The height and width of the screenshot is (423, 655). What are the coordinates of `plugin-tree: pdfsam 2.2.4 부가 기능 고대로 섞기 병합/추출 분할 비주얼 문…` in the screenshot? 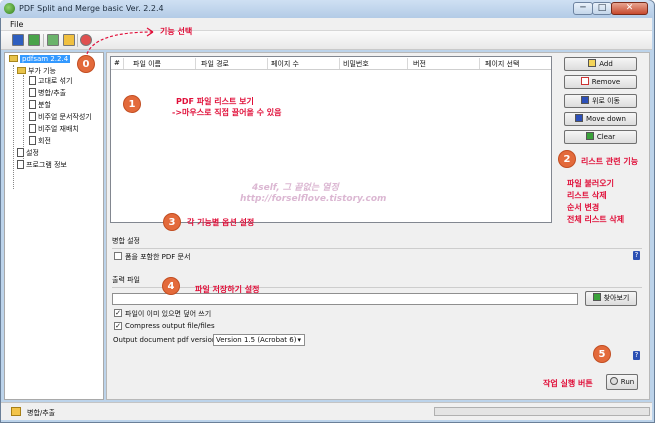 It's located at (54, 226).